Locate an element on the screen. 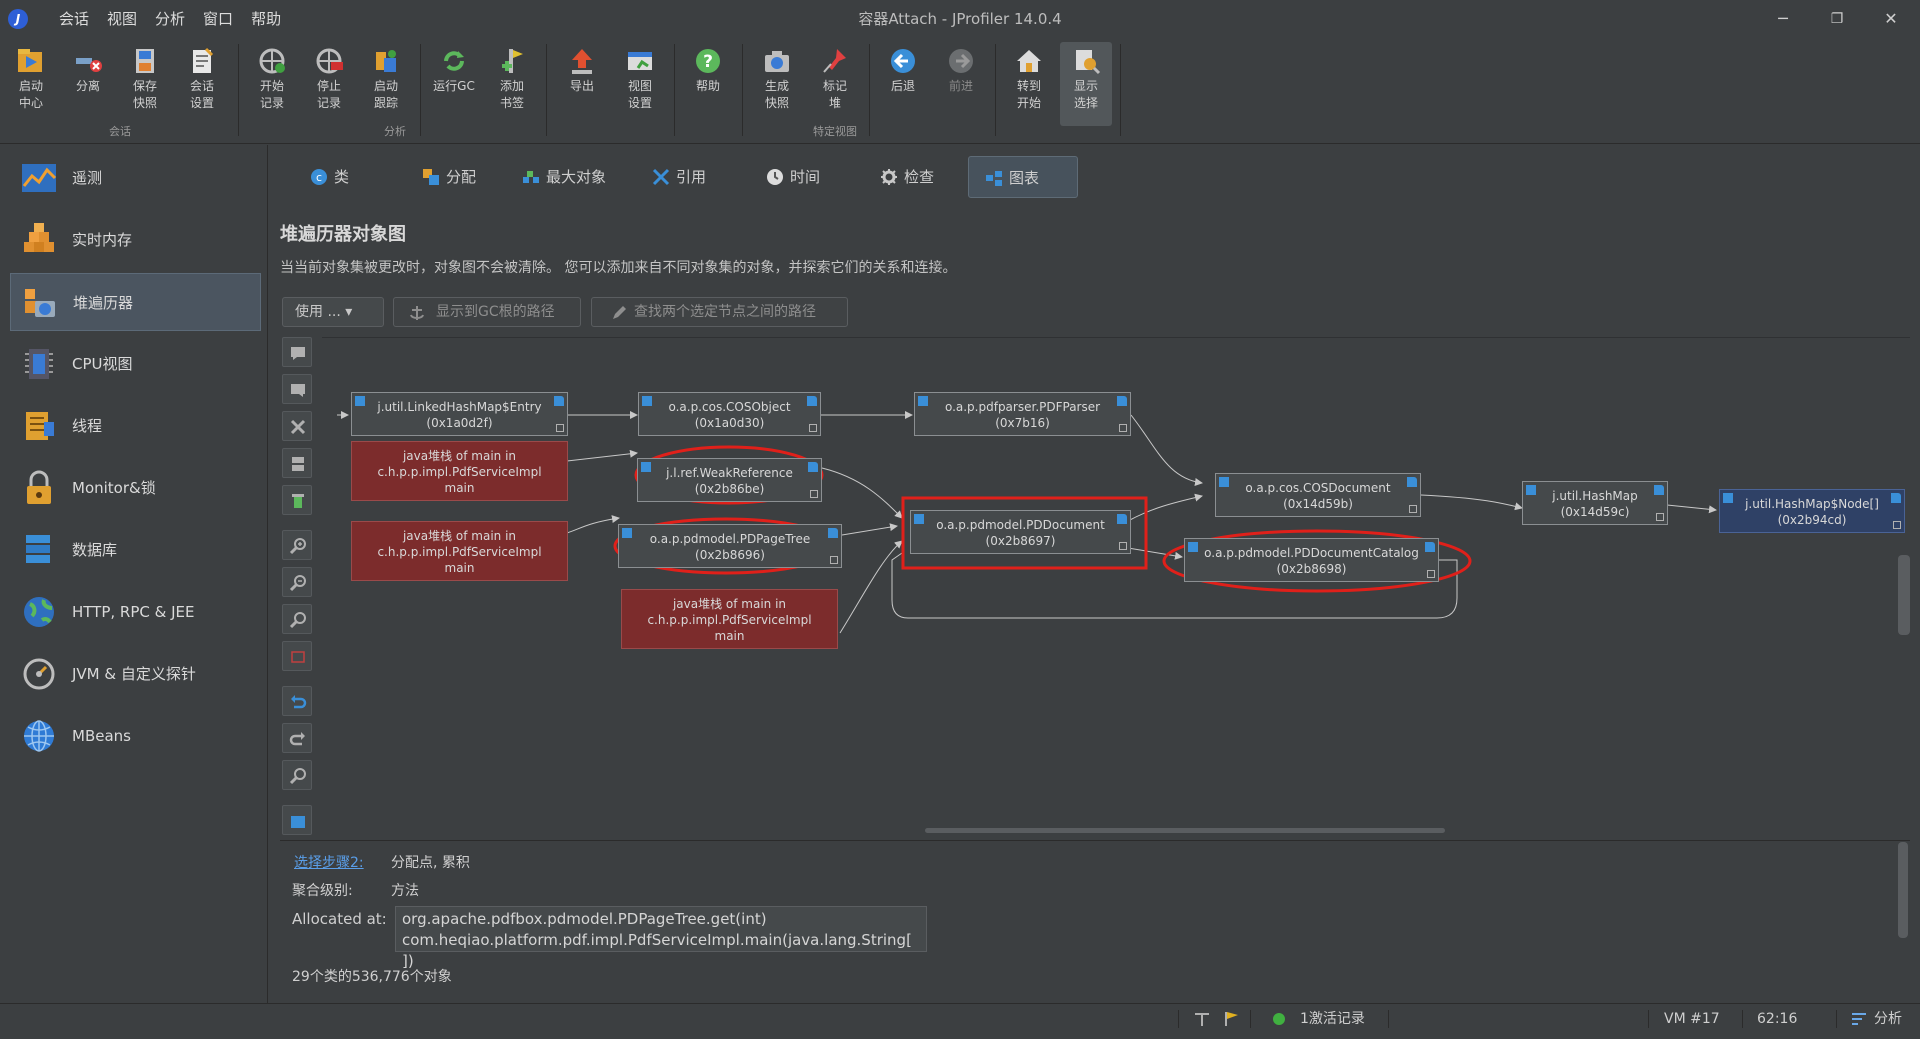 Image resolution: width=1920 pixels, height=1039 pixels. tab-classes: c 类 is located at coordinates (346, 177).